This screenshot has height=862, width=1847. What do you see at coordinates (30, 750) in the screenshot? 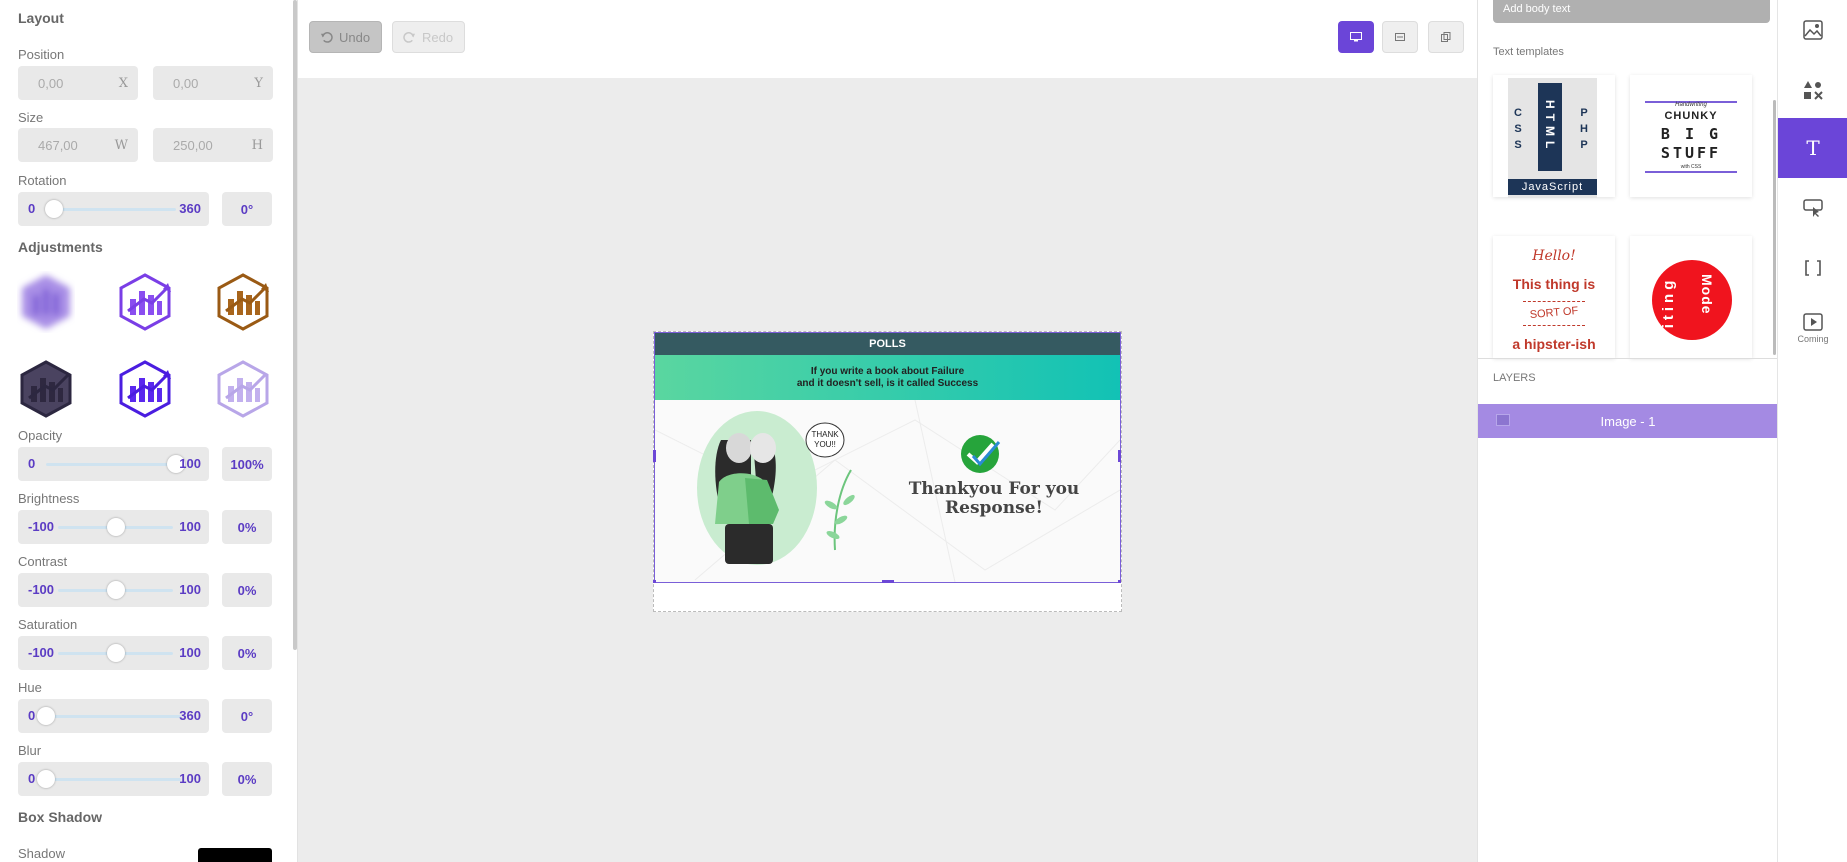
I see `blur-label: Blur` at bounding box center [30, 750].